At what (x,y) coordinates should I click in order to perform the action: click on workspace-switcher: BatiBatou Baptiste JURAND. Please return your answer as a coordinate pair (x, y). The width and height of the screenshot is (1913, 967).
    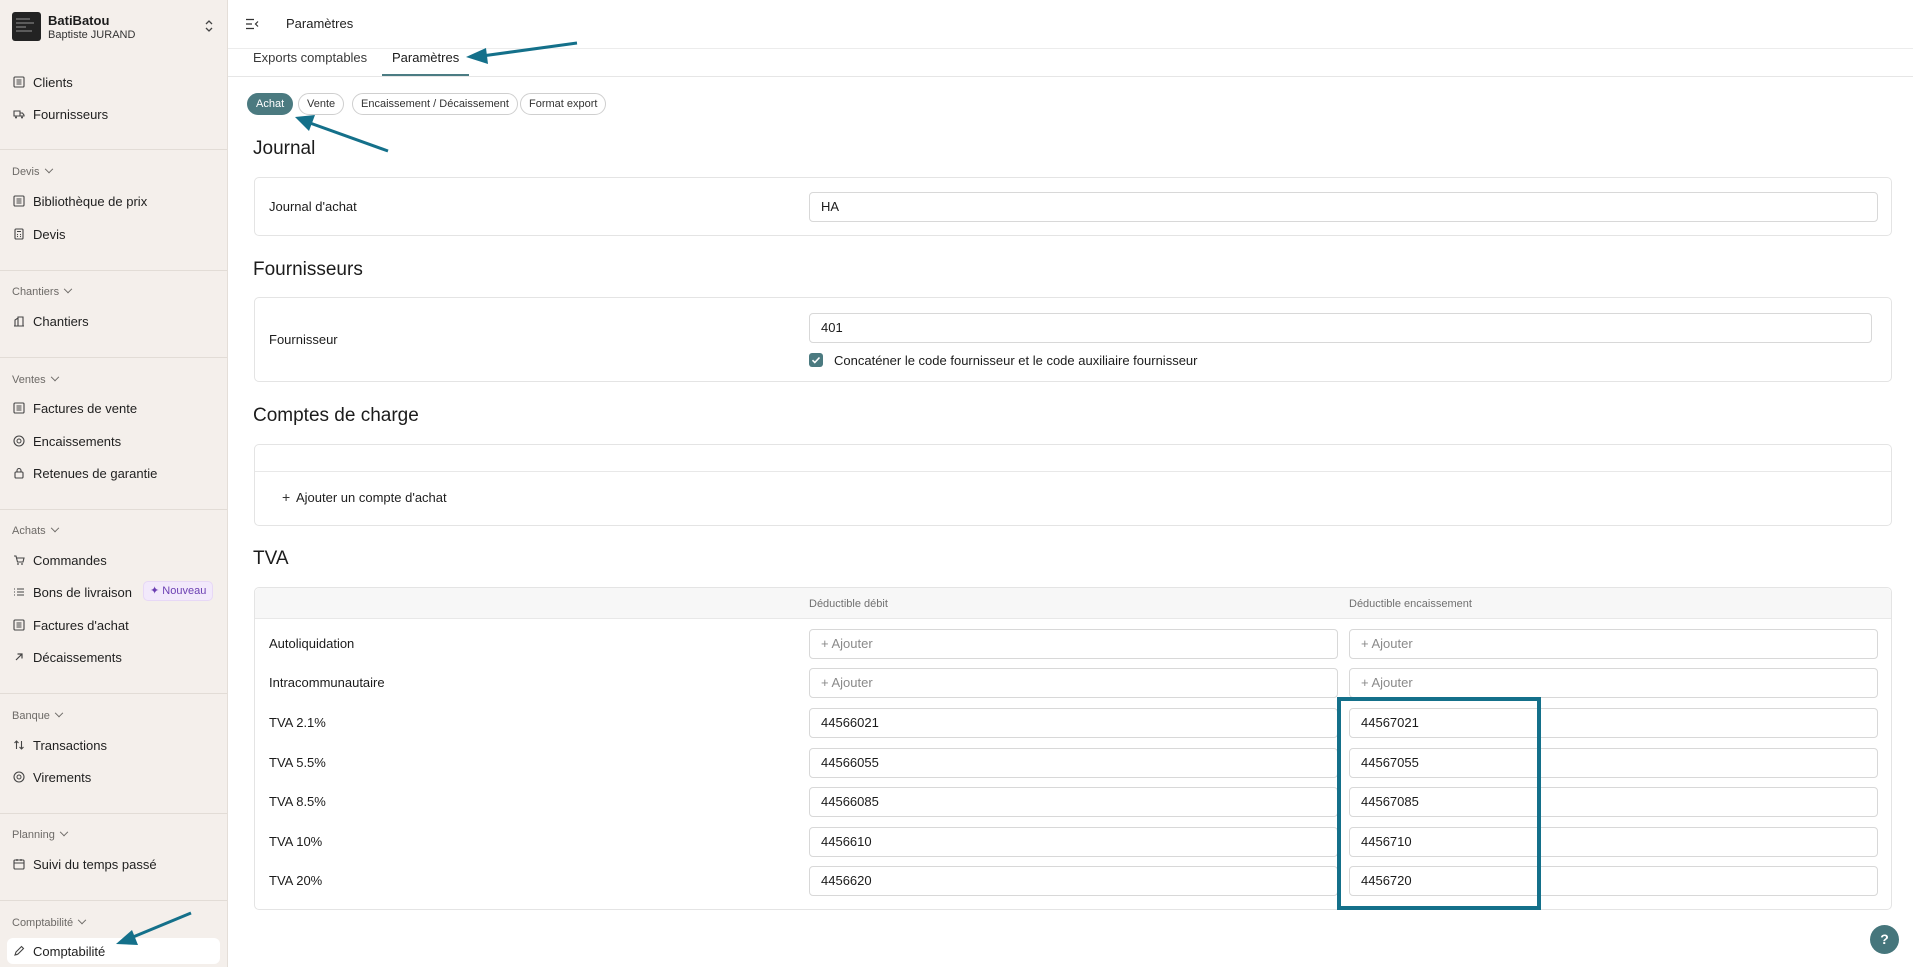
    Looking at the image, I should click on (114, 27).